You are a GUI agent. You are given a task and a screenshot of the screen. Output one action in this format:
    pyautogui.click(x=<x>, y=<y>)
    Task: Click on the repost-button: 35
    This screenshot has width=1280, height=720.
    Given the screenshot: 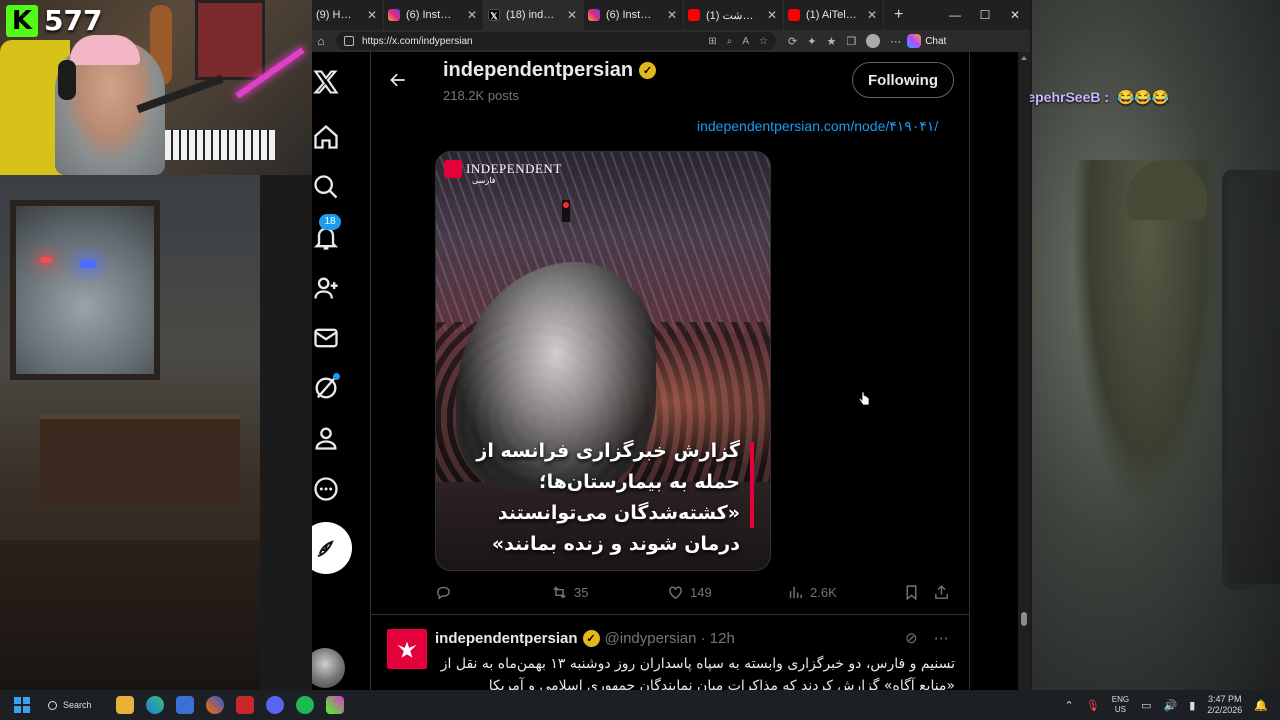 What is the action you would take?
    pyautogui.click(x=569, y=592)
    